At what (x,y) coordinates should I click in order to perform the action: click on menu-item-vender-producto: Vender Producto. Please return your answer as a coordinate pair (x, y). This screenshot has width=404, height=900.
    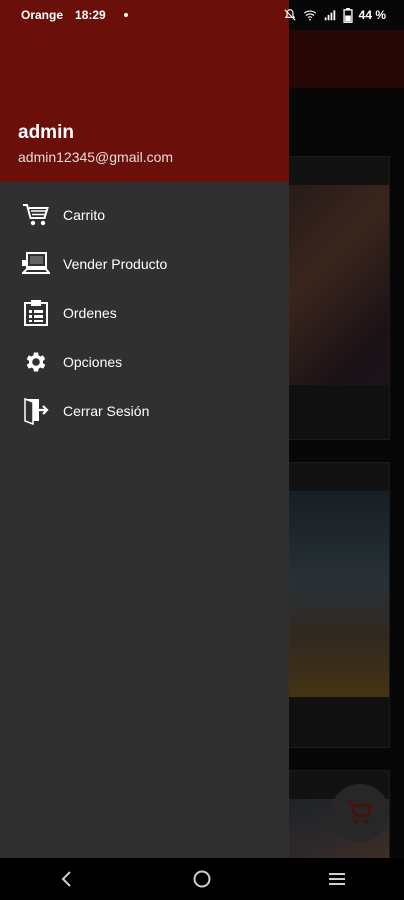
    Looking at the image, I should click on (144, 263).